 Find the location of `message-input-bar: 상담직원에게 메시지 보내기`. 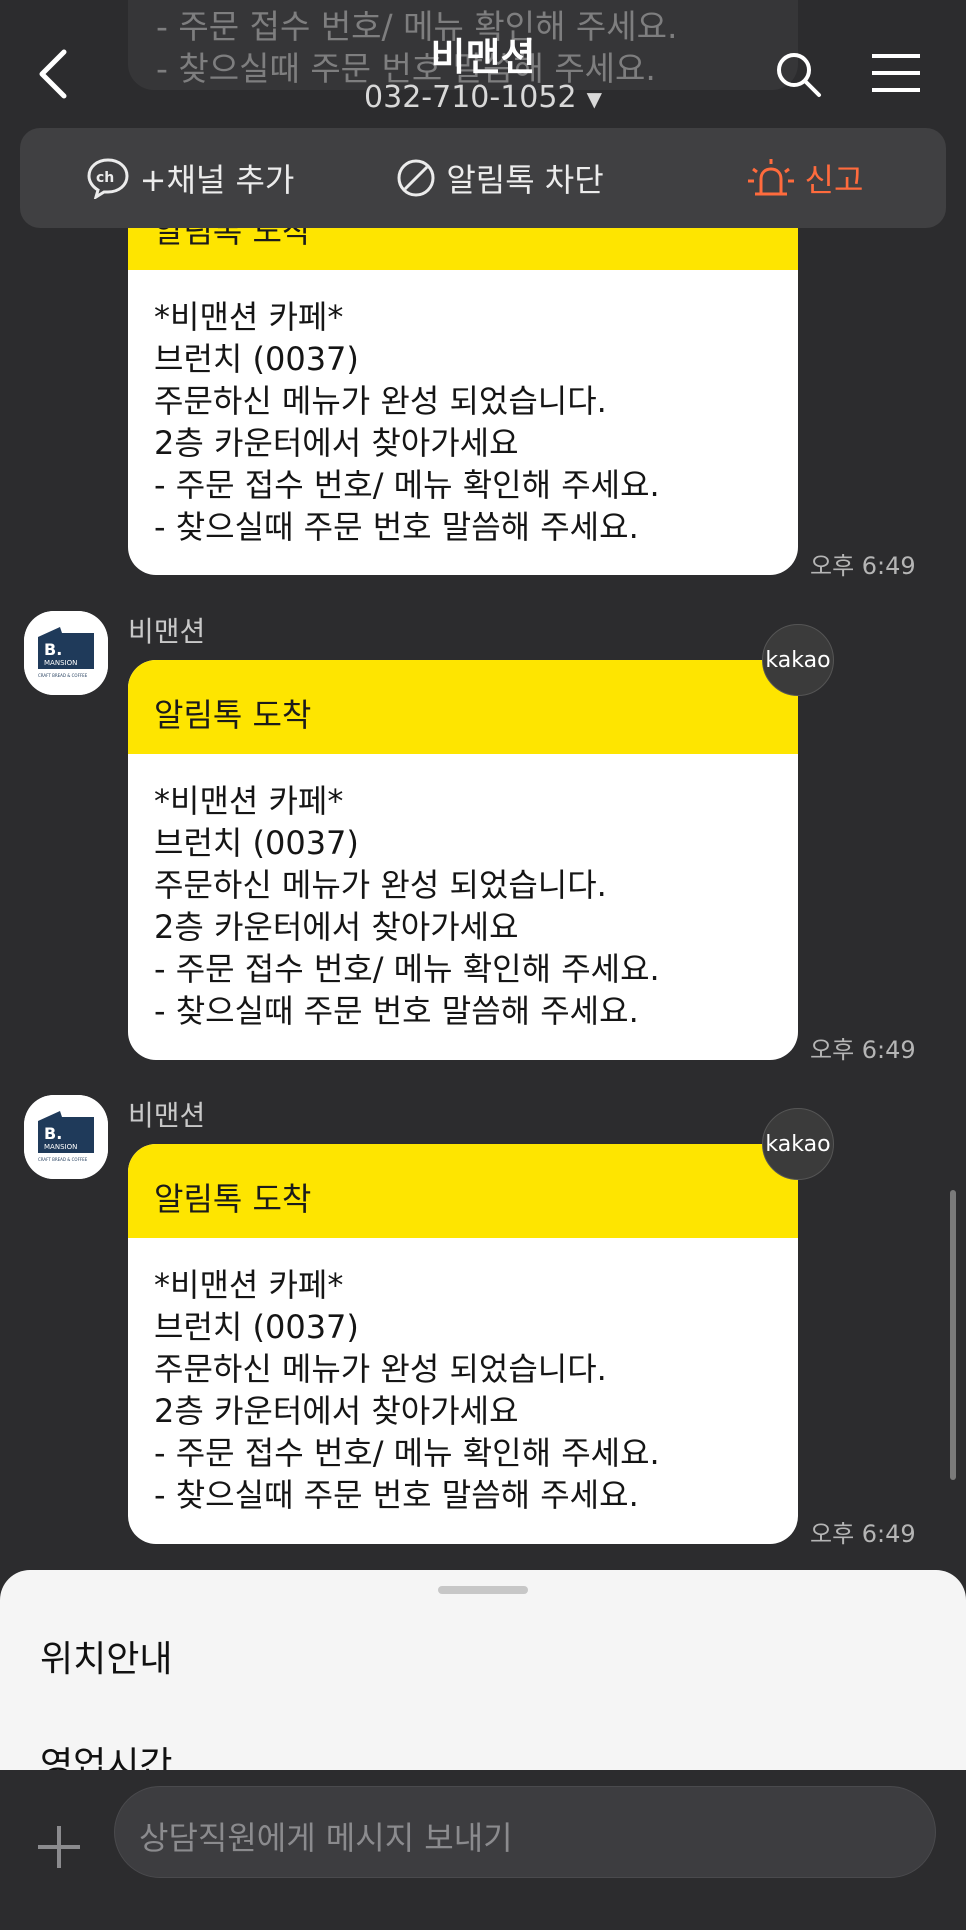

message-input-bar: 상담직원에게 메시지 보내기 is located at coordinates (483, 1851).